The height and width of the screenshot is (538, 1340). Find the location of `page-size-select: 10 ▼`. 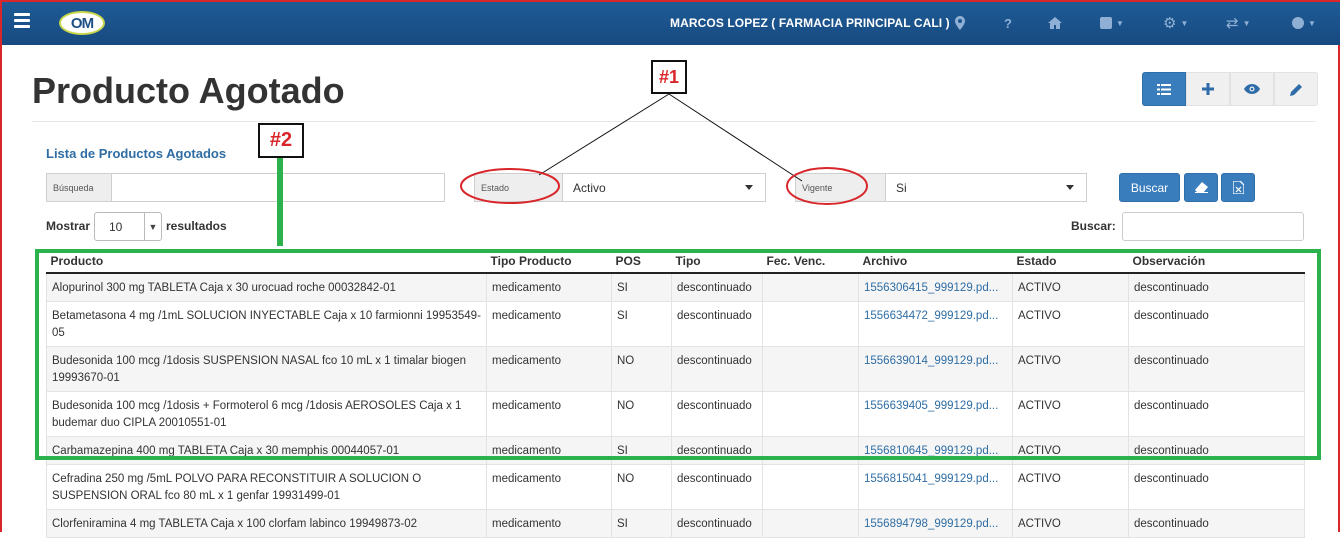

page-size-select: 10 ▼ is located at coordinates (128, 226).